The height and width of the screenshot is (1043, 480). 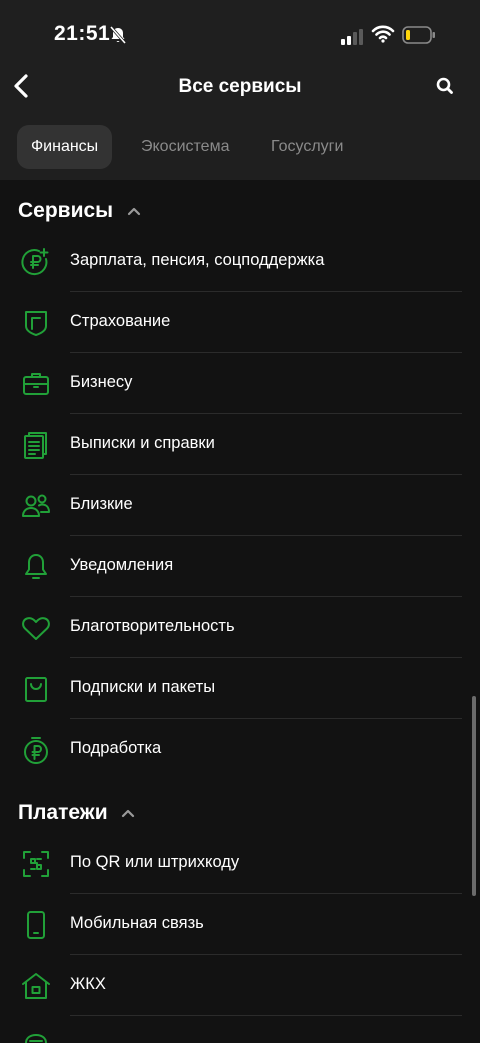 I want to click on nav-bar: Все сервисы, so click(x=240, y=87).